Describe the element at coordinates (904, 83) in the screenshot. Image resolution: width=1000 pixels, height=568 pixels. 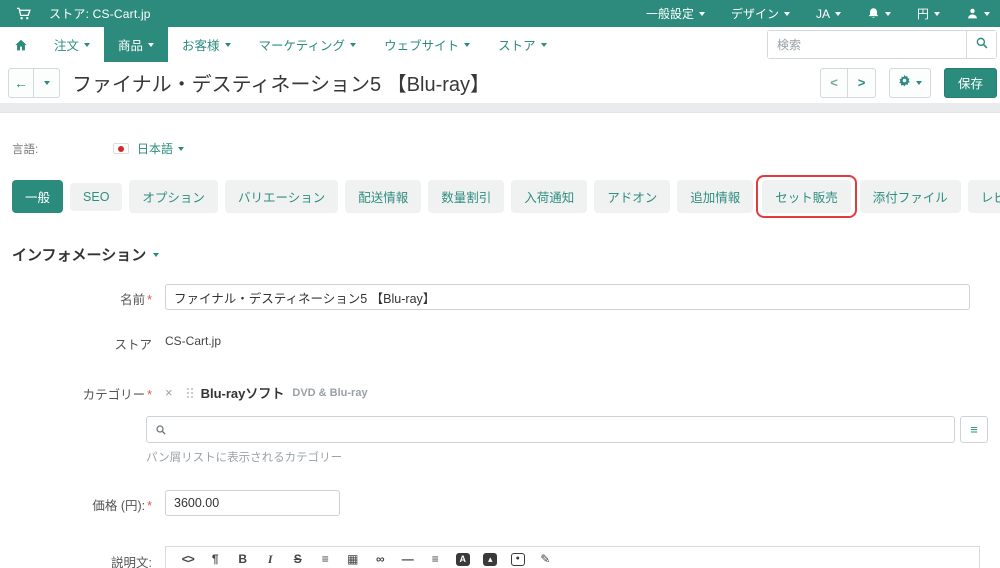
I see `gear-icon` at that location.